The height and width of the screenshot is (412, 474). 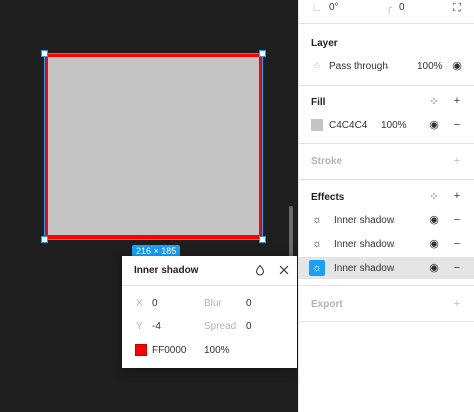 What do you see at coordinates (327, 161) in the screenshot?
I see `stroke-title: Stroke` at bounding box center [327, 161].